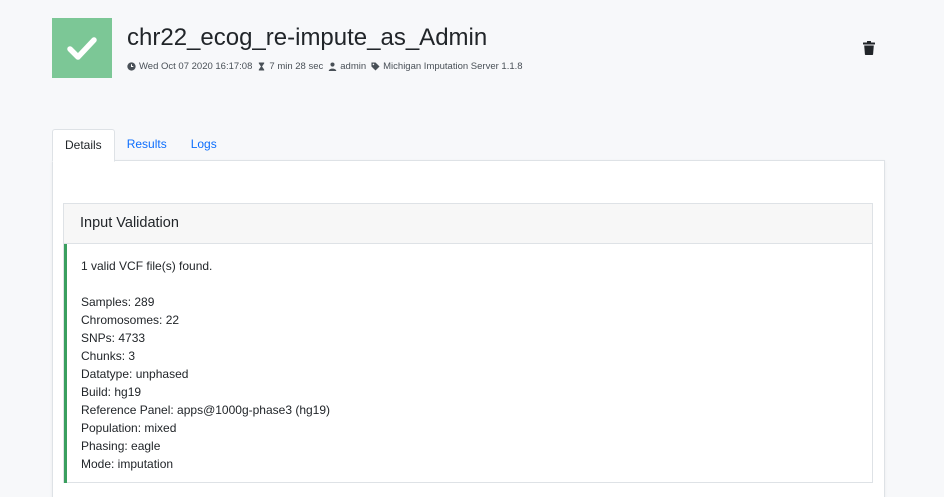 This screenshot has width=944, height=497. I want to click on hourglass-icon, so click(262, 66).